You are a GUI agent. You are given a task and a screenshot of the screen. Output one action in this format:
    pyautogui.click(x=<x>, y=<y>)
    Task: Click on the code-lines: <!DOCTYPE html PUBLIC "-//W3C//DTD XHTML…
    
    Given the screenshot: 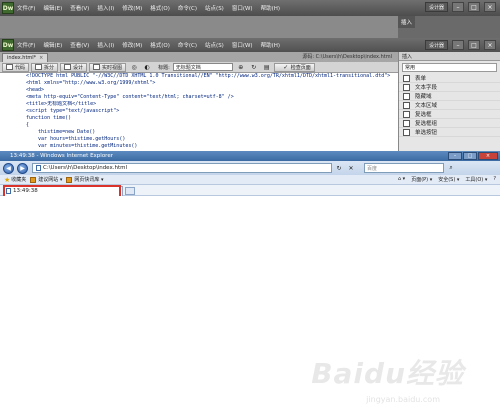 What is the action you would take?
    pyautogui.click(x=211, y=112)
    